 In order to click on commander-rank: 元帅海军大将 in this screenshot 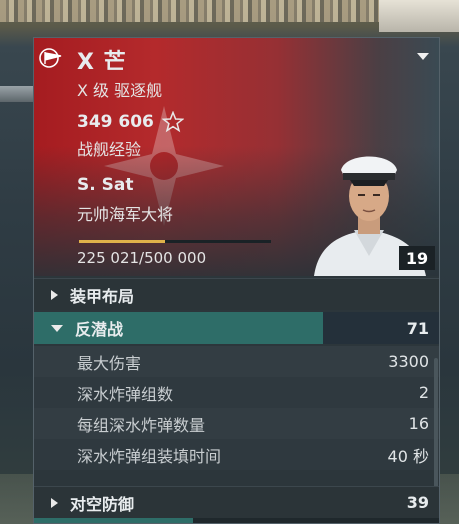, I will do `click(125, 214)`.